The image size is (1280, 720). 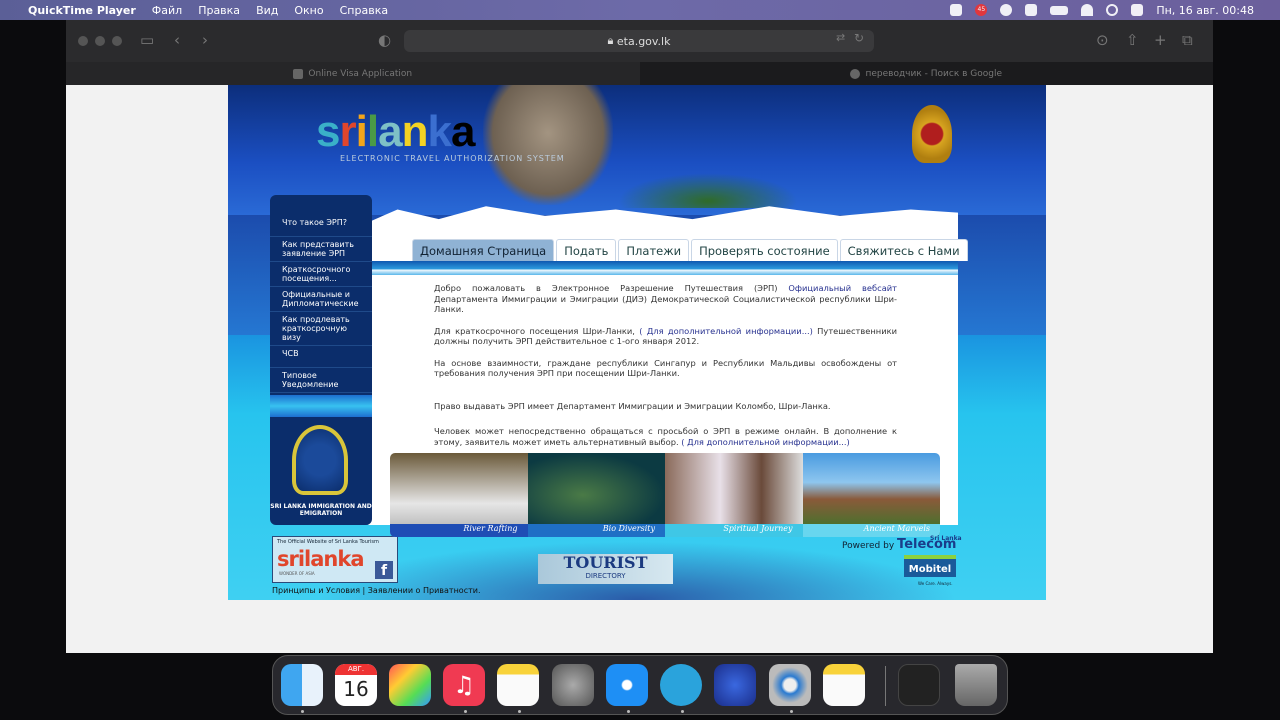 What do you see at coordinates (573, 685) in the screenshot?
I see `system-settings-icon` at bounding box center [573, 685].